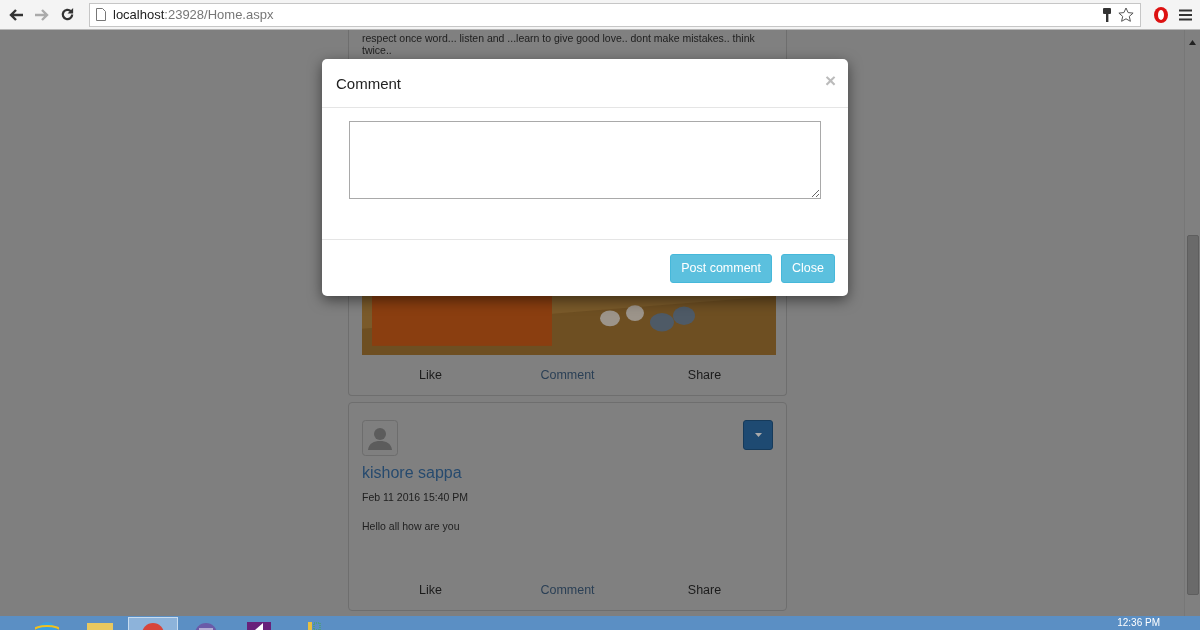  What do you see at coordinates (830, 80) in the screenshot?
I see `close-button: ×` at bounding box center [830, 80].